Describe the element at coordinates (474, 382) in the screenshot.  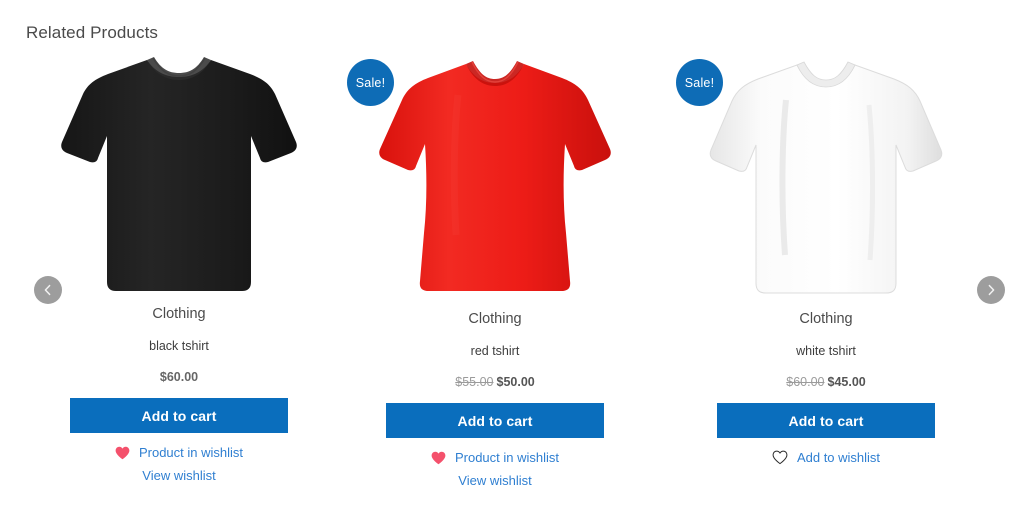
I see `price-original: $55.00` at that location.